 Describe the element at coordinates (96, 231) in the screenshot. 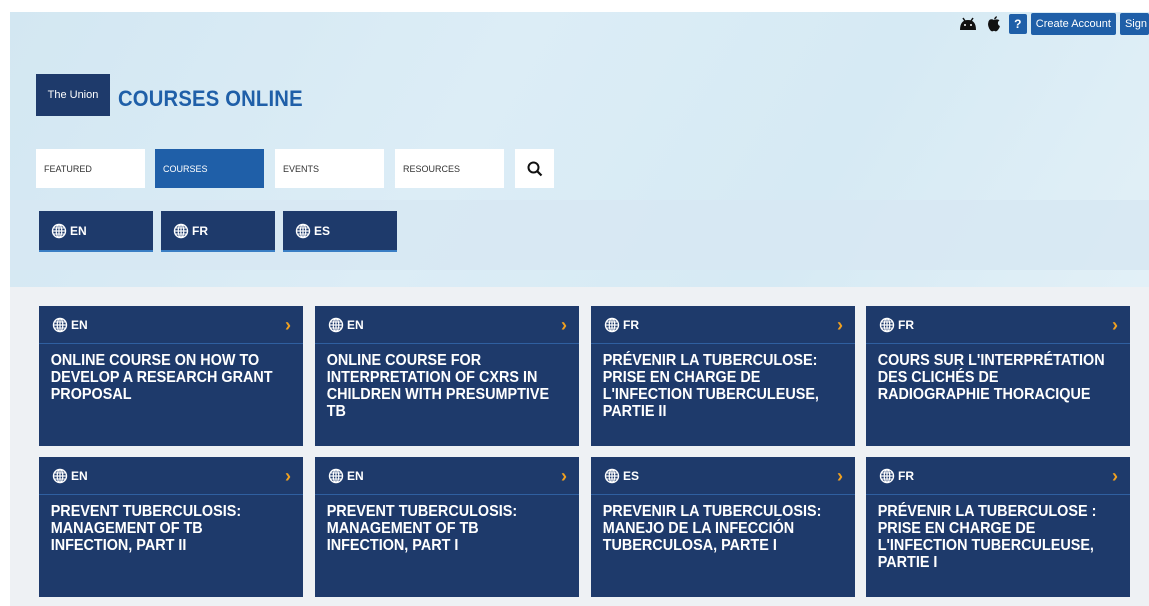

I see `lang-filter-en: EN` at that location.